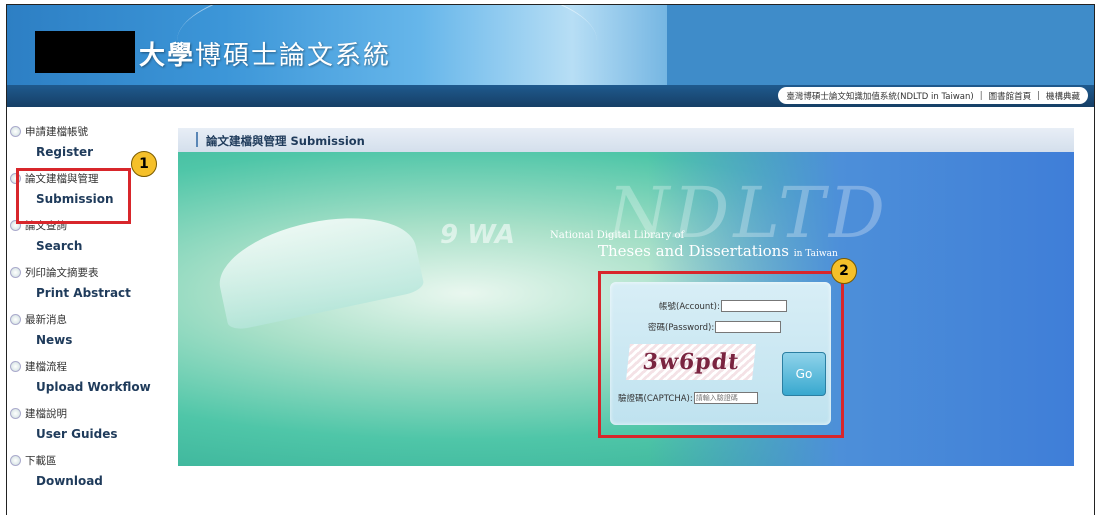  Describe the element at coordinates (1063, 96) in the screenshot. I see `link-institutional-repository: 機構典藏` at that location.